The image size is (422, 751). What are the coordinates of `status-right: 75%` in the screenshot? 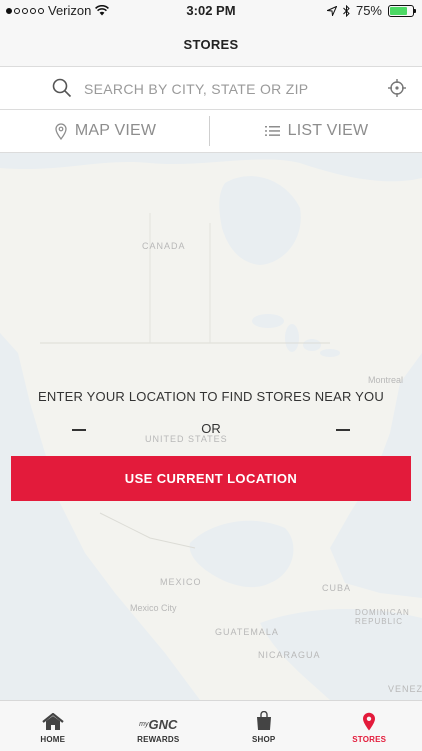 It's located at (370, 10).